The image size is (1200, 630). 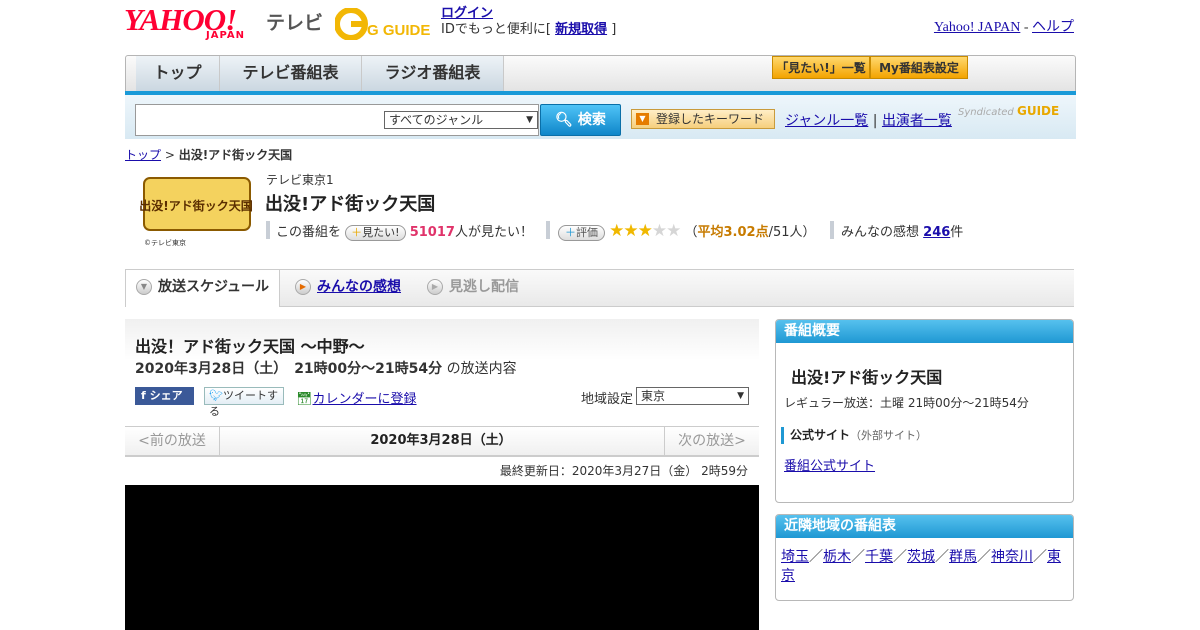 I want to click on region-link-ibaraki: 茨城, so click(x=921, y=557).